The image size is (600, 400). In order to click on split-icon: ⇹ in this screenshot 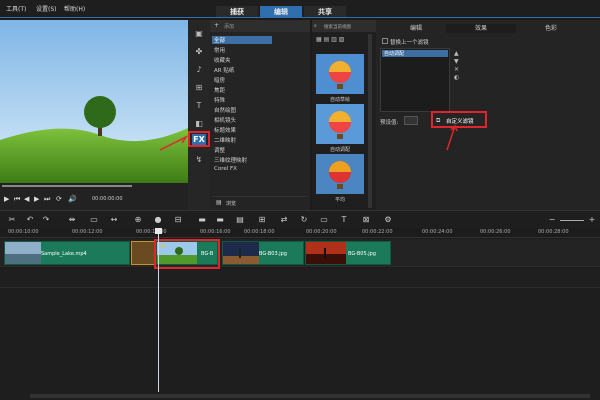, I will do `click(72, 220)`.